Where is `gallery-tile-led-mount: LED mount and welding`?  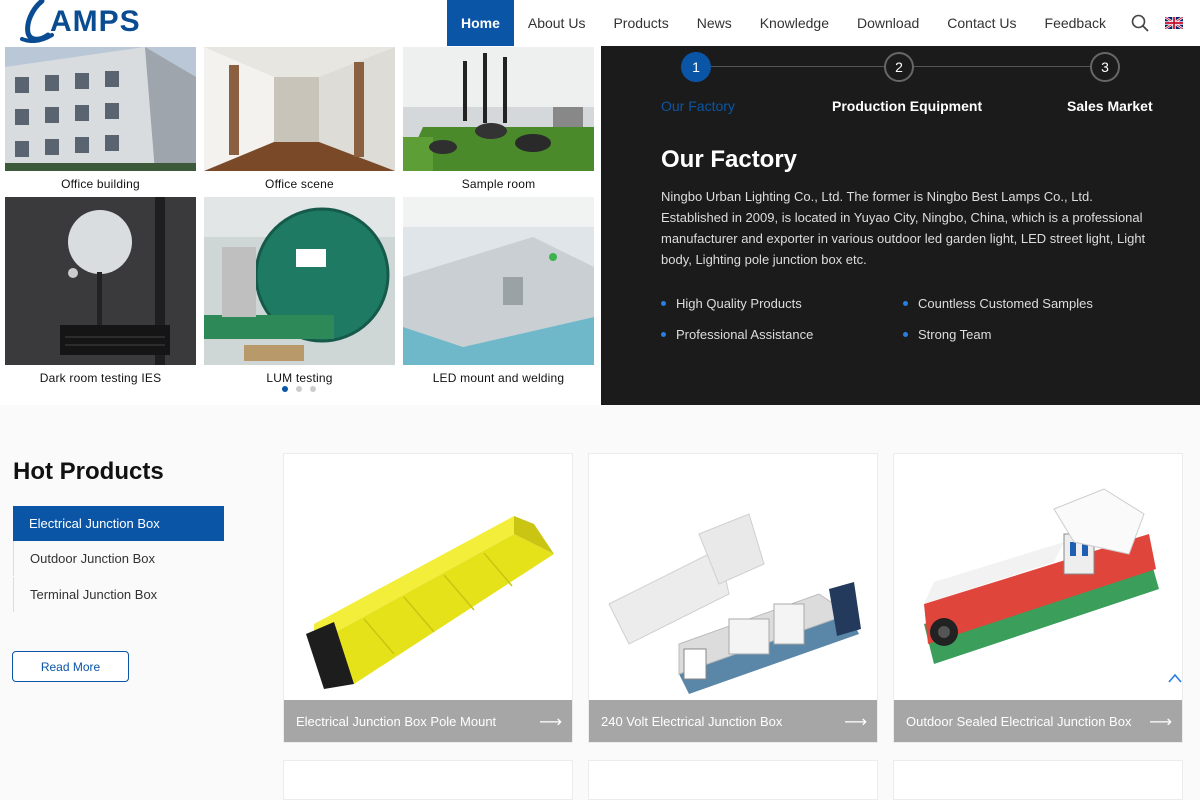 gallery-tile-led-mount: LED mount and welding is located at coordinates (498, 291).